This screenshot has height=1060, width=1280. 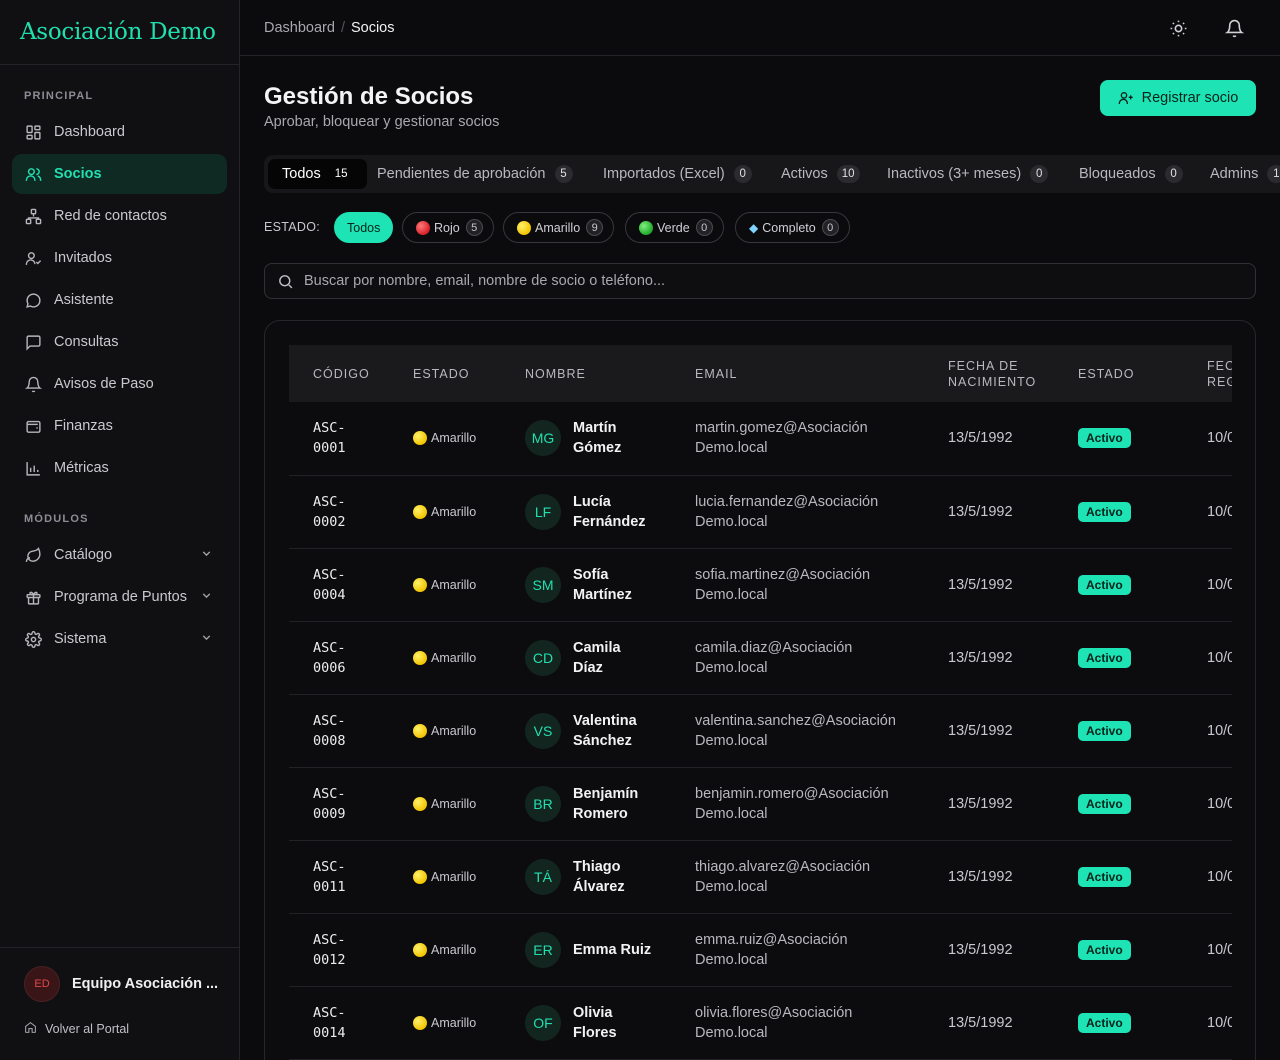 I want to click on member-email: valentina.sanchez@Asociación Demo.local, so click(x=797, y=730).